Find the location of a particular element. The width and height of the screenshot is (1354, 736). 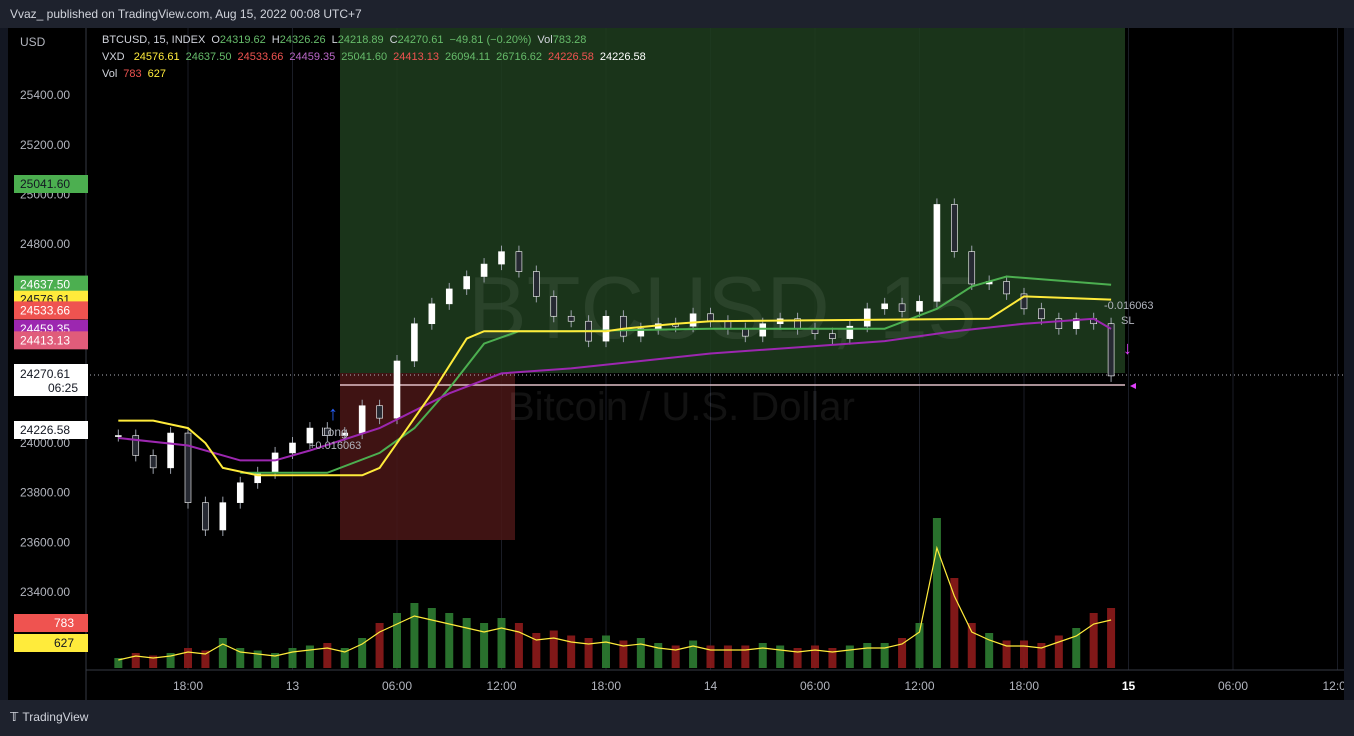

tv-logo-text: TradingView is located at coordinates (55, 717).